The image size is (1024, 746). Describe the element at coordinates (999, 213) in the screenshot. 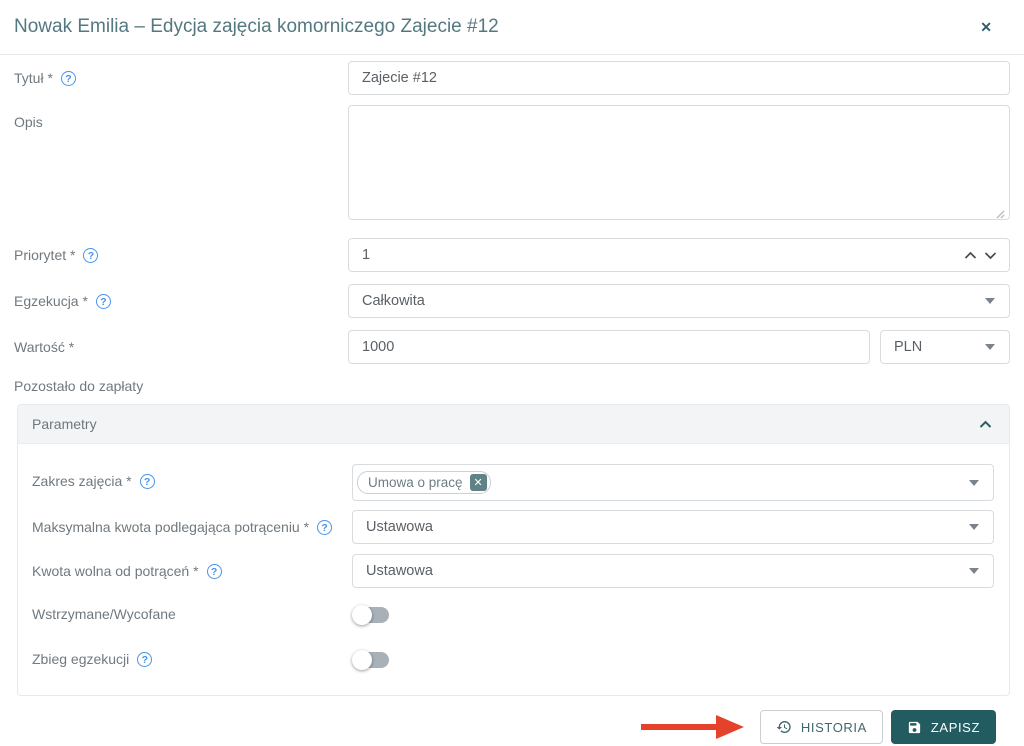

I see `resize-handle-icon` at that location.